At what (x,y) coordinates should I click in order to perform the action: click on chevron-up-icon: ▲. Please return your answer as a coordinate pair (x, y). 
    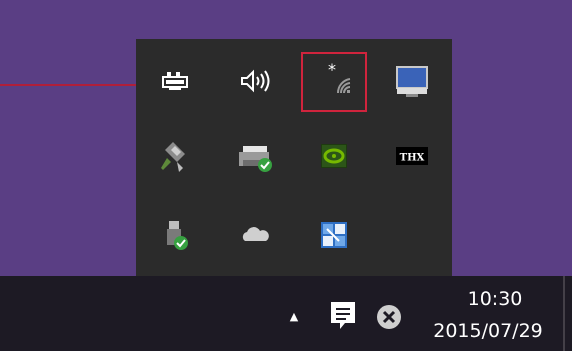
    Looking at the image, I should click on (294, 316).